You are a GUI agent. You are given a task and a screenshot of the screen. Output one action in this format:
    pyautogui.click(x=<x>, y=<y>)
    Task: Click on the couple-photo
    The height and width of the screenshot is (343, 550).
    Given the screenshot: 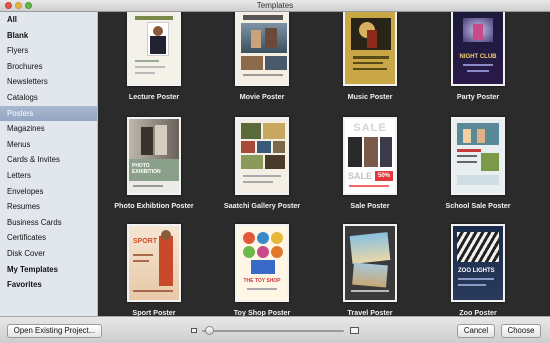 What is the action you would take?
    pyautogui.click(x=154, y=139)
    